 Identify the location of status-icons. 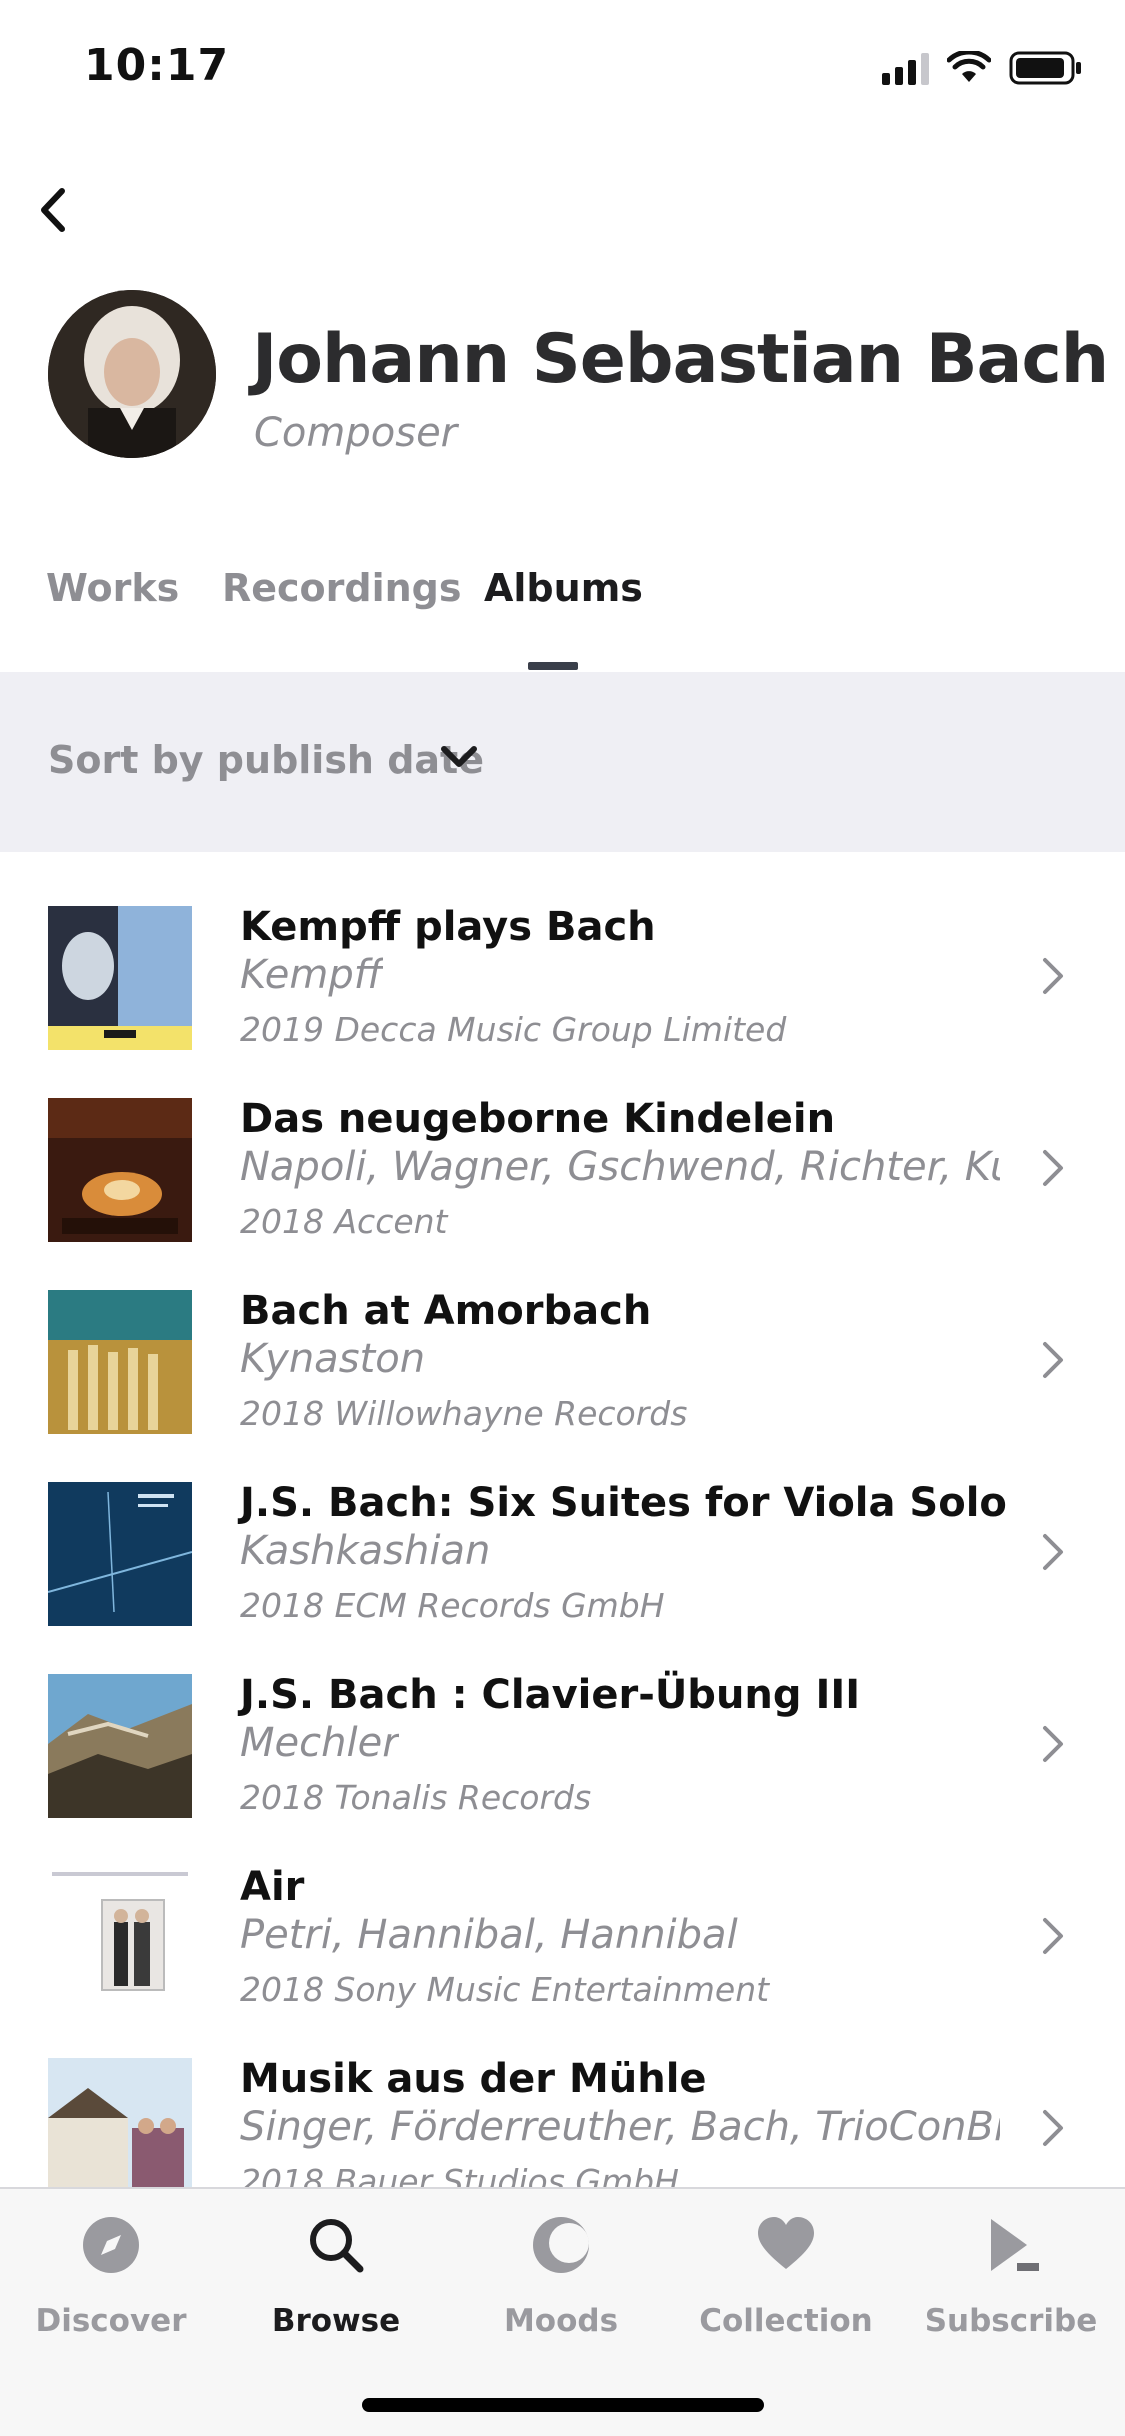
(982, 68).